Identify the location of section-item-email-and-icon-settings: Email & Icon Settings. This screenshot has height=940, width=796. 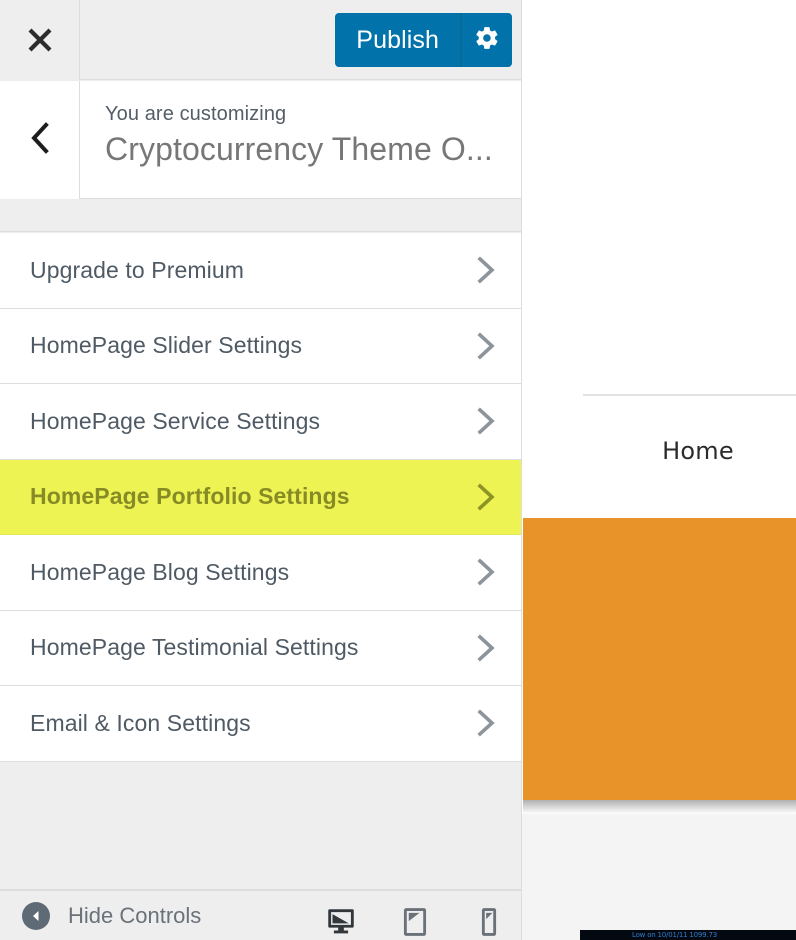
(260, 724).